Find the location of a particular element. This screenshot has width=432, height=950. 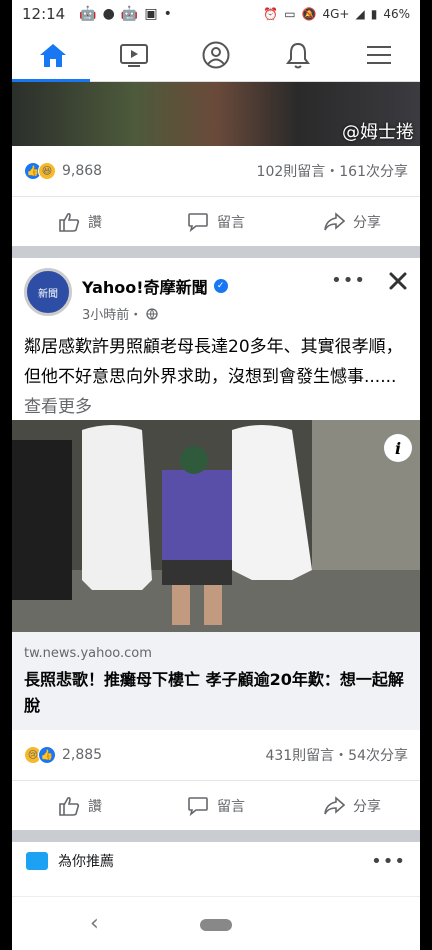

post-reactions: 😢 👍 2,885 431則留言・54次分享 is located at coordinates (216, 755).